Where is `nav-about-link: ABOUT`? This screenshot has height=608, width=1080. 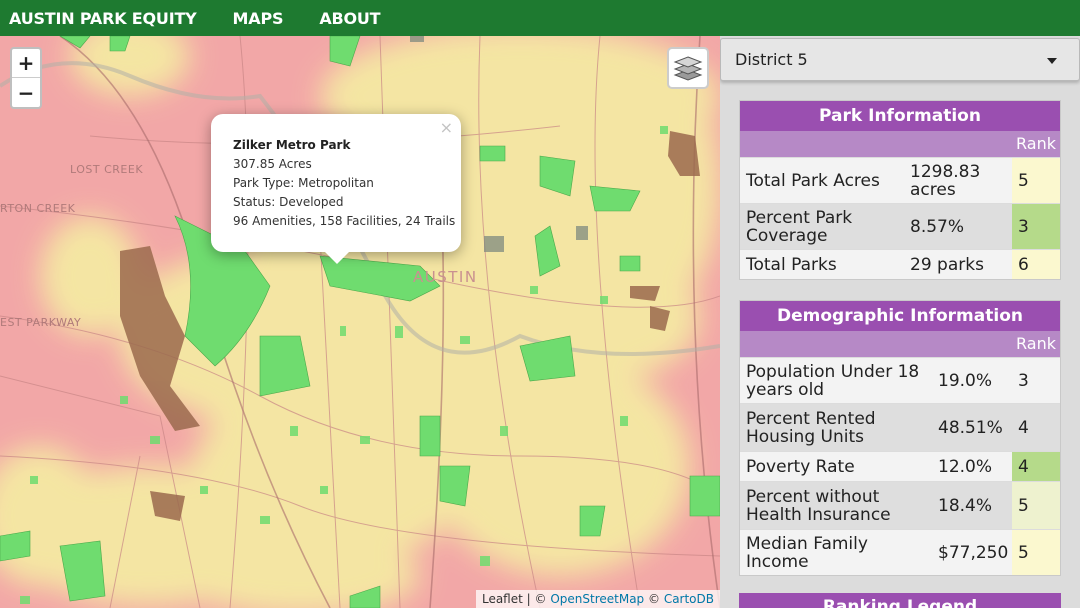 nav-about-link: ABOUT is located at coordinates (349, 18).